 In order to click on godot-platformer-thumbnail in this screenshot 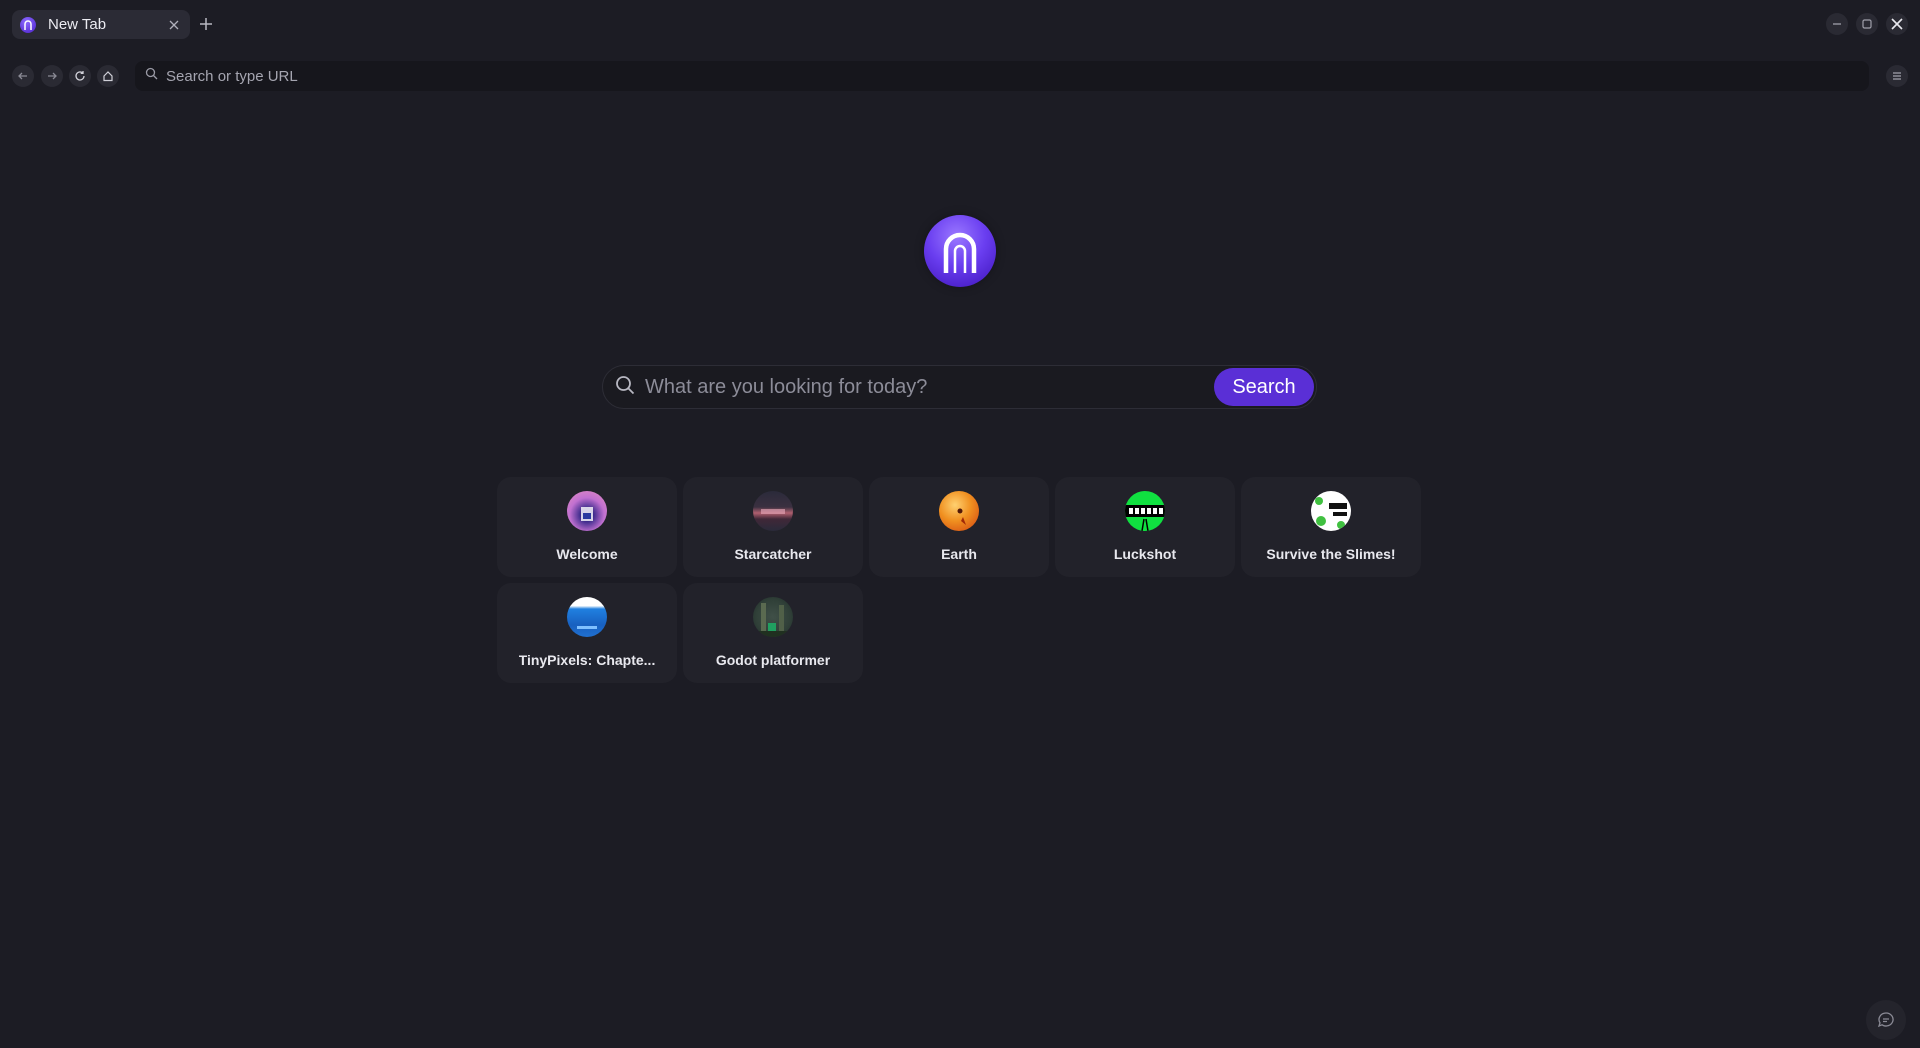, I will do `click(773, 617)`.